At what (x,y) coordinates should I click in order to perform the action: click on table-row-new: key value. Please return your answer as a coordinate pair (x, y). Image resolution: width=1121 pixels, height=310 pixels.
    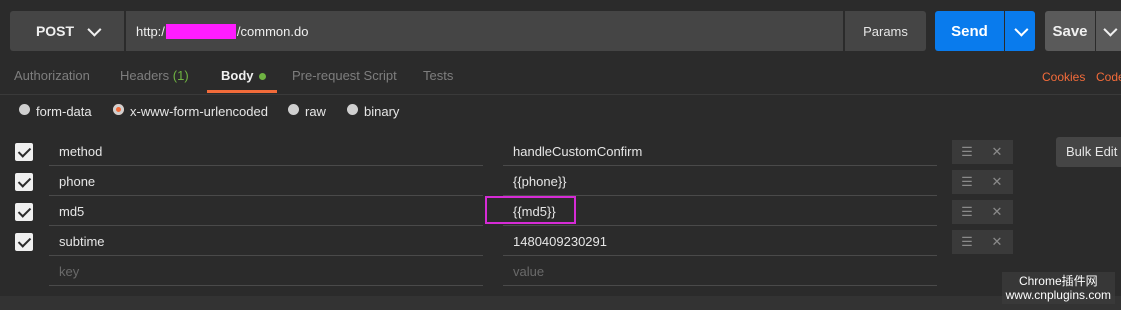
    Looking at the image, I should click on (560, 272).